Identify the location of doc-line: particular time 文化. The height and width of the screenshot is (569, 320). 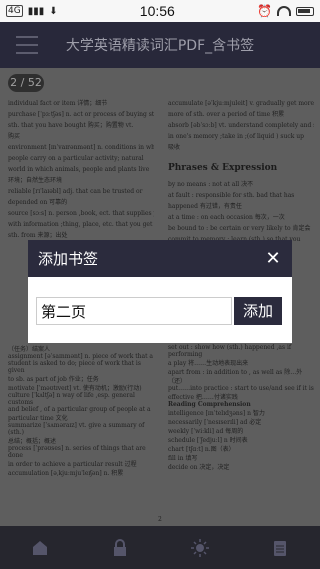
(38, 418).